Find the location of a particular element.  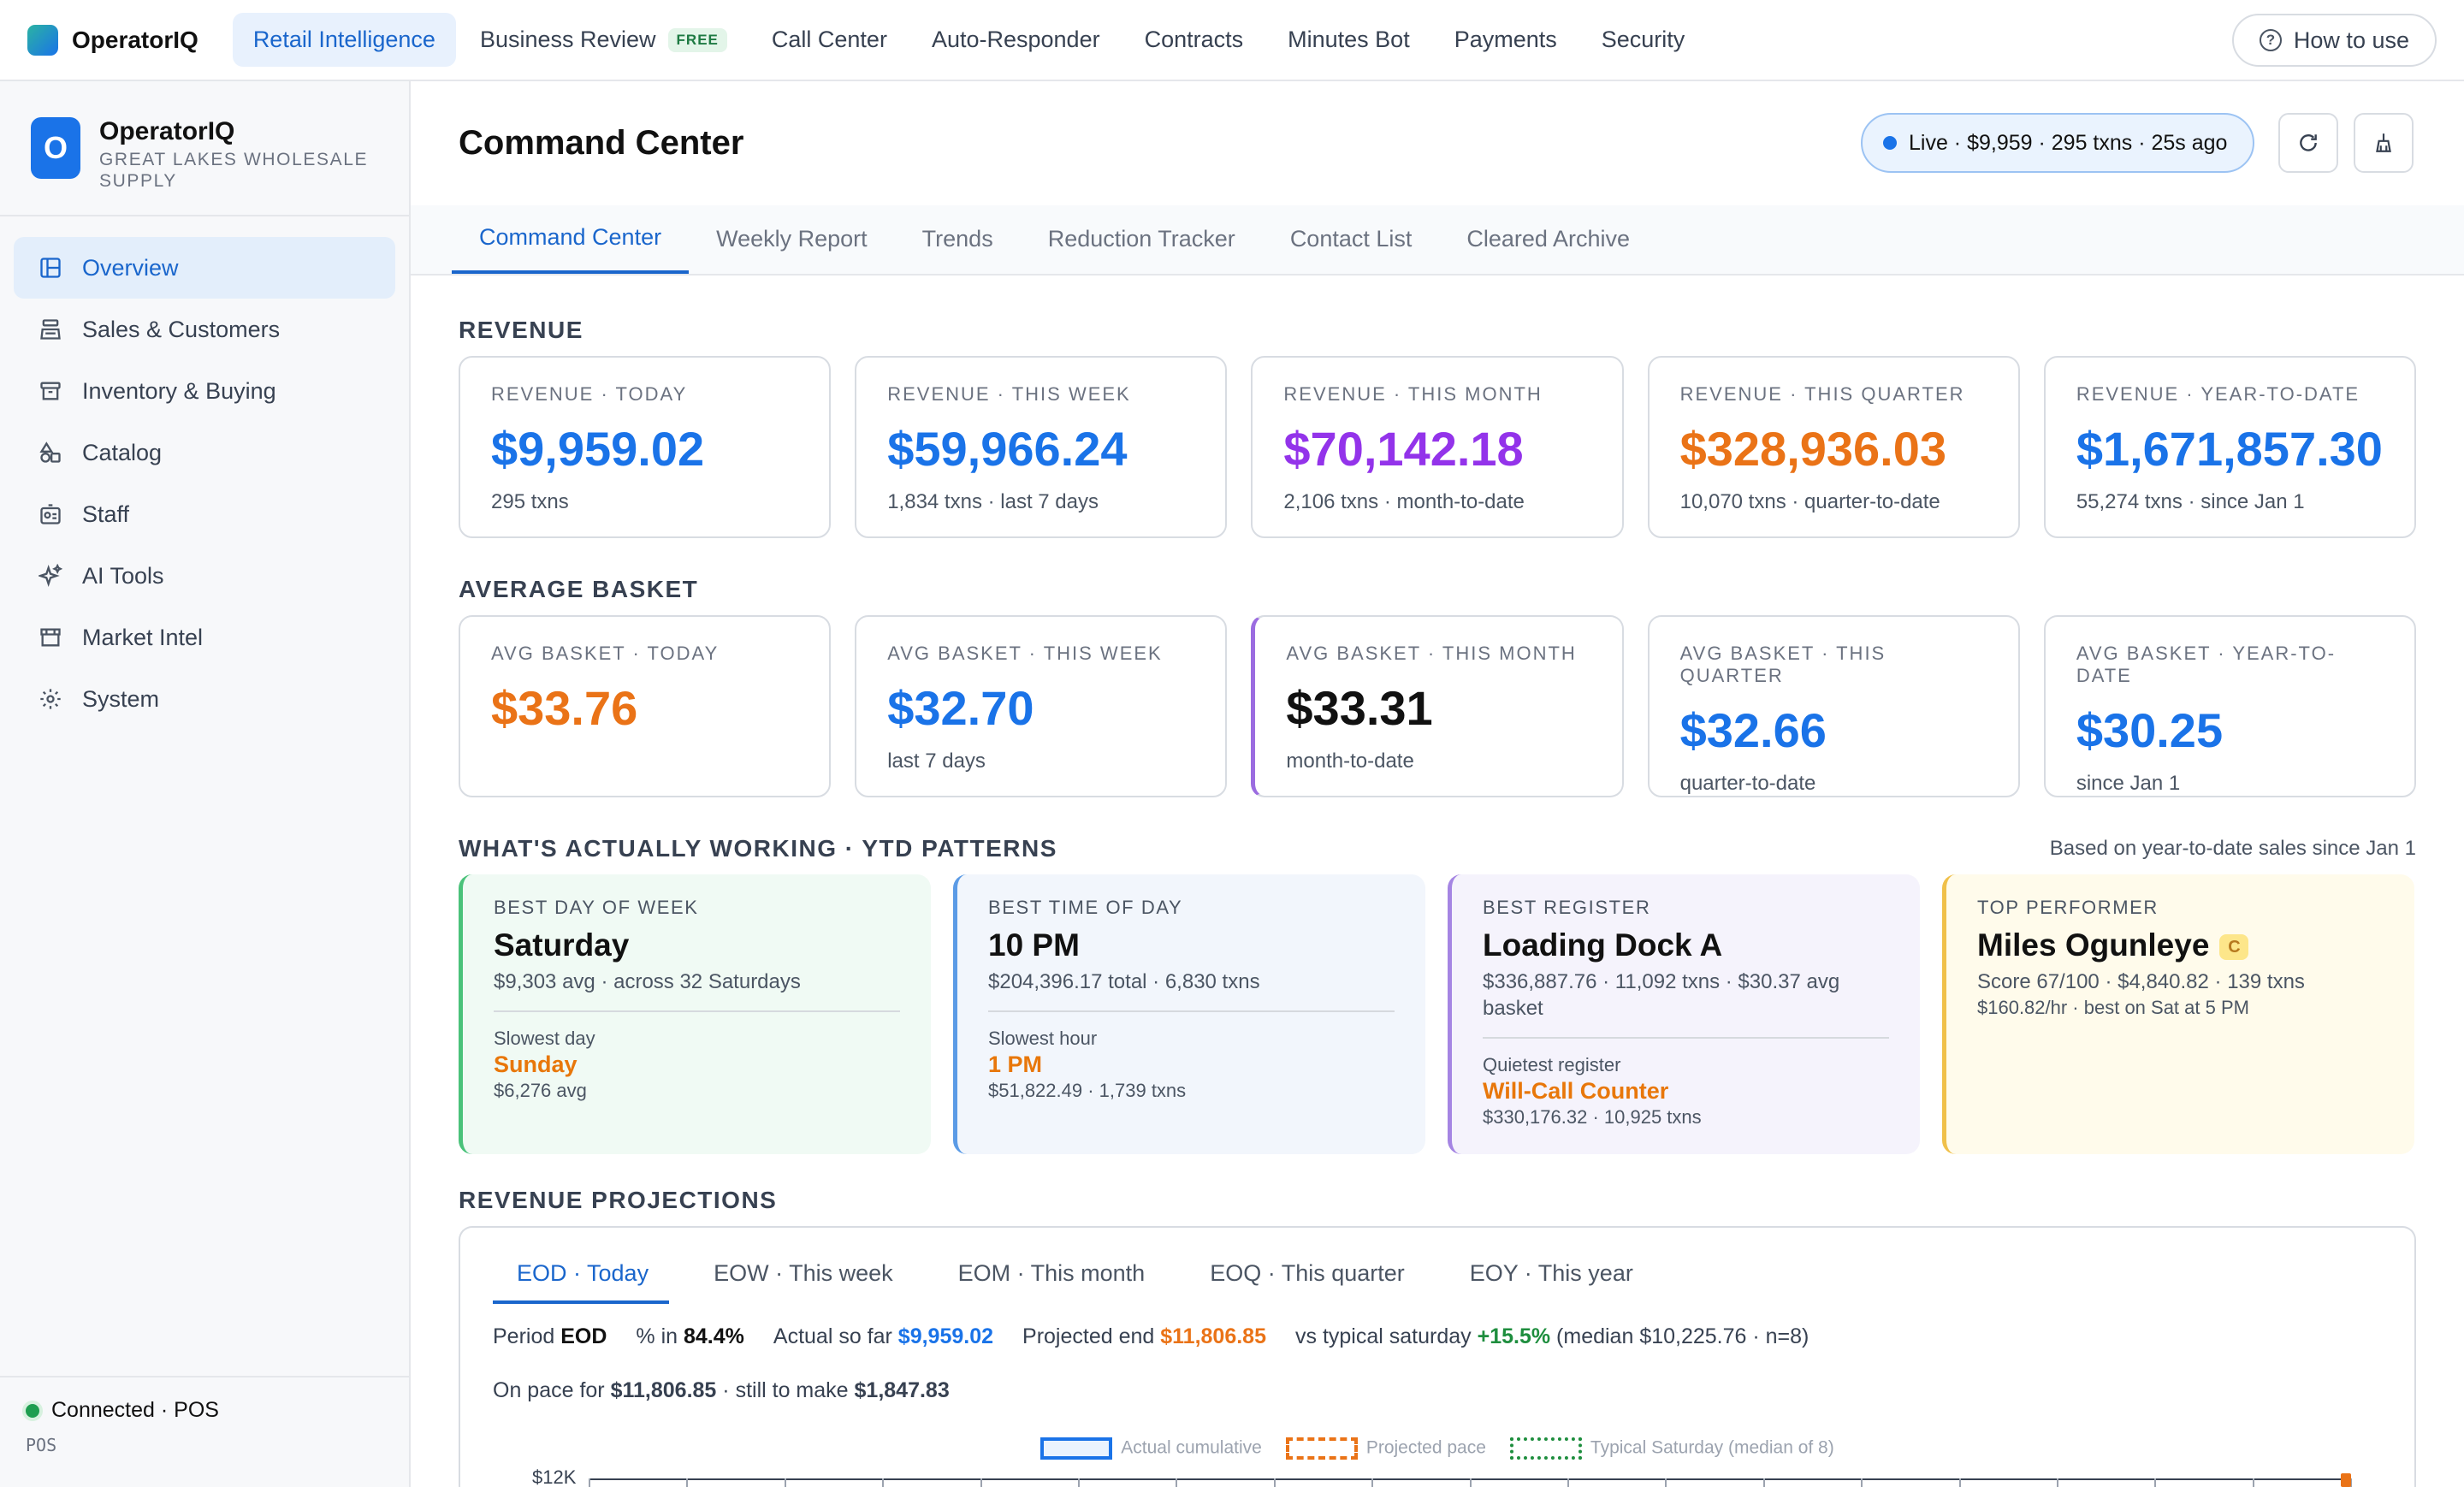

clear-button is located at coordinates (2384, 143).